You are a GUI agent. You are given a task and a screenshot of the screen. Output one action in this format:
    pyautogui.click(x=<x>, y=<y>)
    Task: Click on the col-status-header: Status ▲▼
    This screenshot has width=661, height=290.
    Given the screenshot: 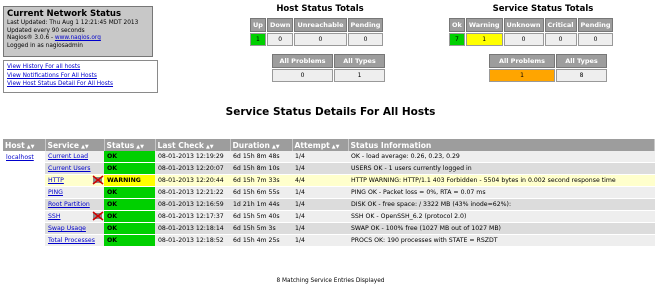 What is the action you would take?
    pyautogui.click(x=130, y=145)
    